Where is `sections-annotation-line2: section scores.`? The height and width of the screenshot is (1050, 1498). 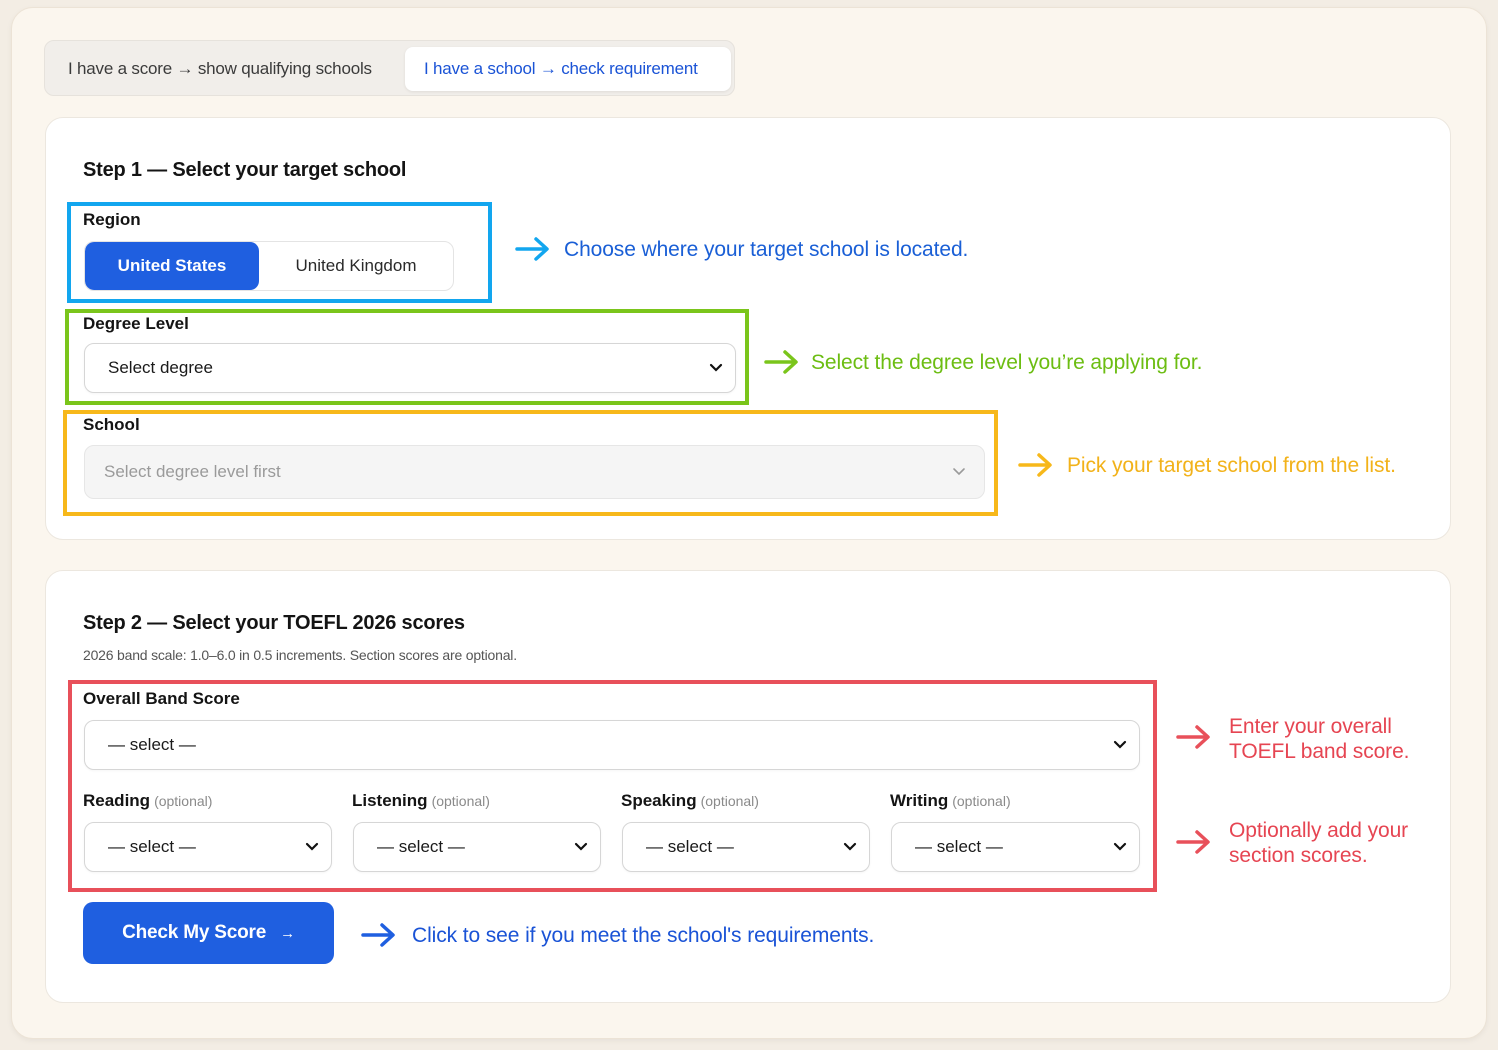
sections-annotation-line2: section scores. is located at coordinates (1298, 855).